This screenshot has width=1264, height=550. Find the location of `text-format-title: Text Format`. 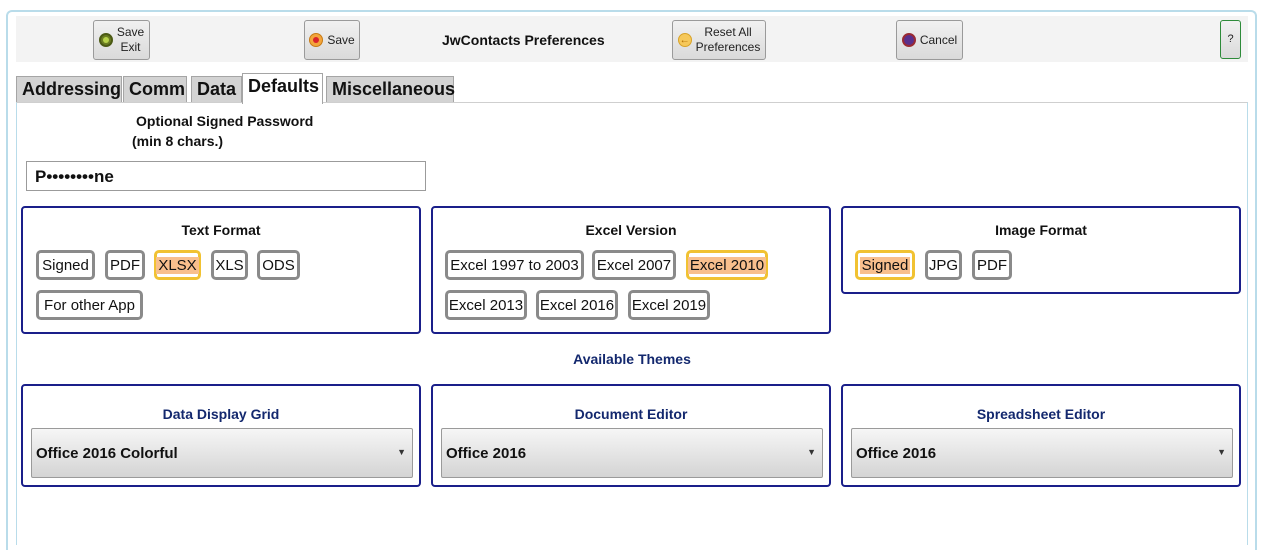

text-format-title: Text Format is located at coordinates (221, 230).